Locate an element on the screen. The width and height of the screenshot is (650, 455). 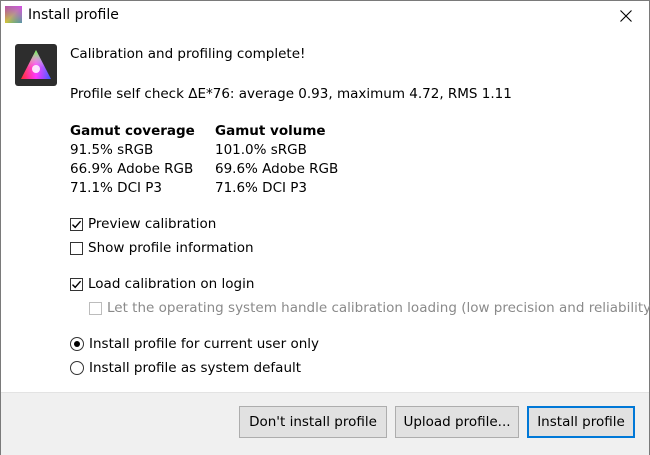
show-profile-info-label: Show profile information is located at coordinates (171, 248).